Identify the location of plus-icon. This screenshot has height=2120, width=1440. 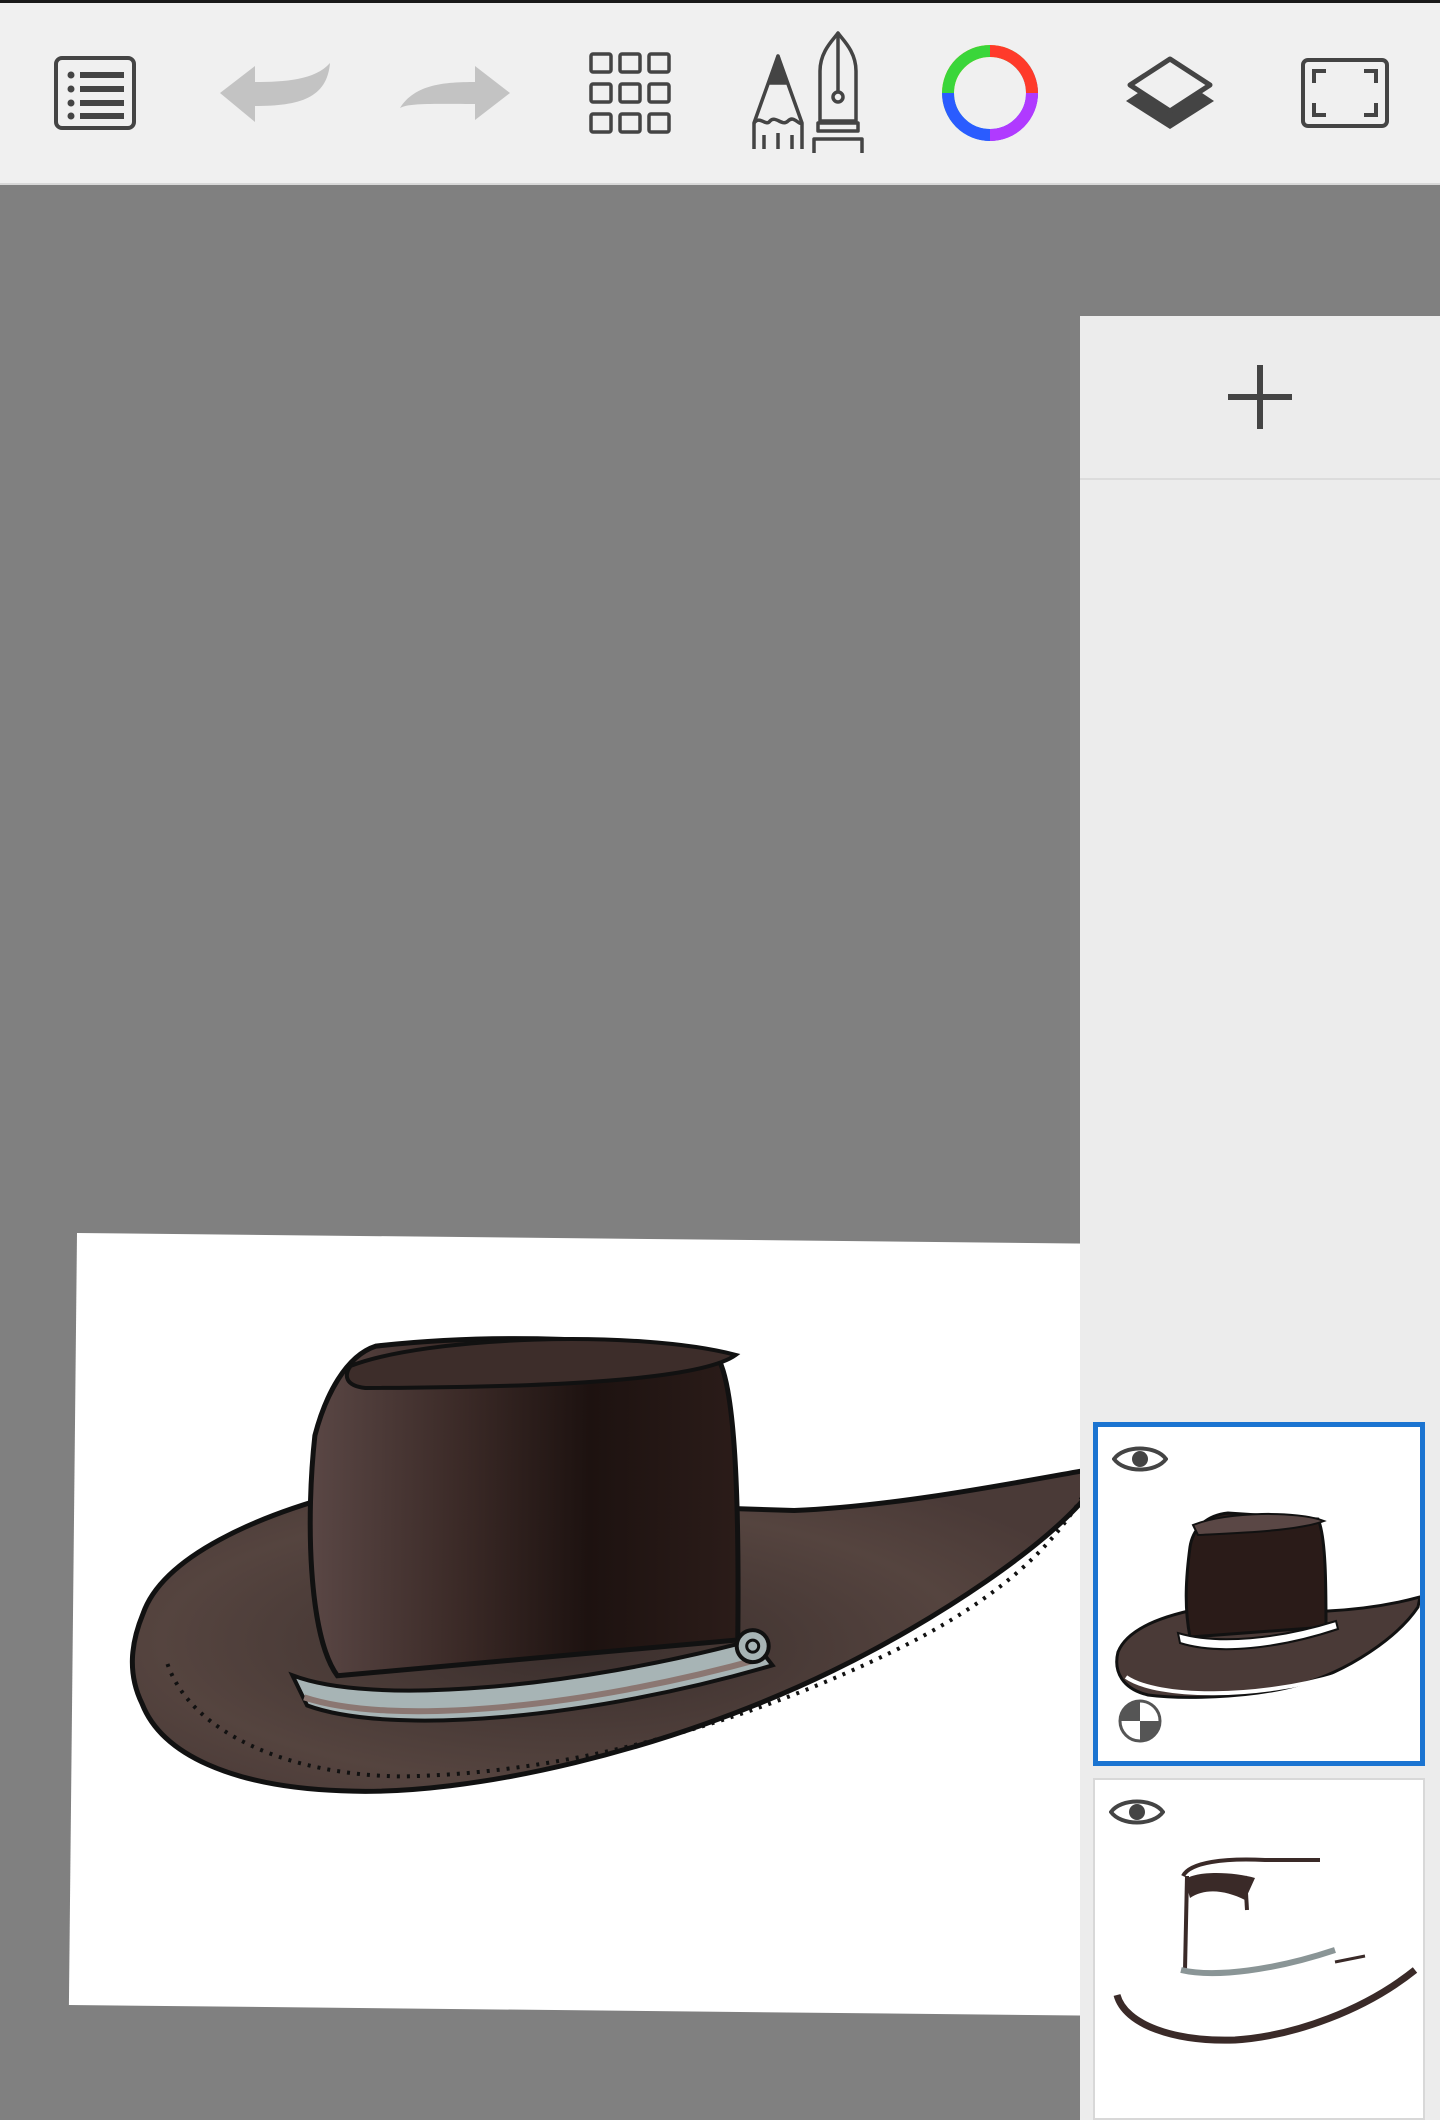
(1260, 397).